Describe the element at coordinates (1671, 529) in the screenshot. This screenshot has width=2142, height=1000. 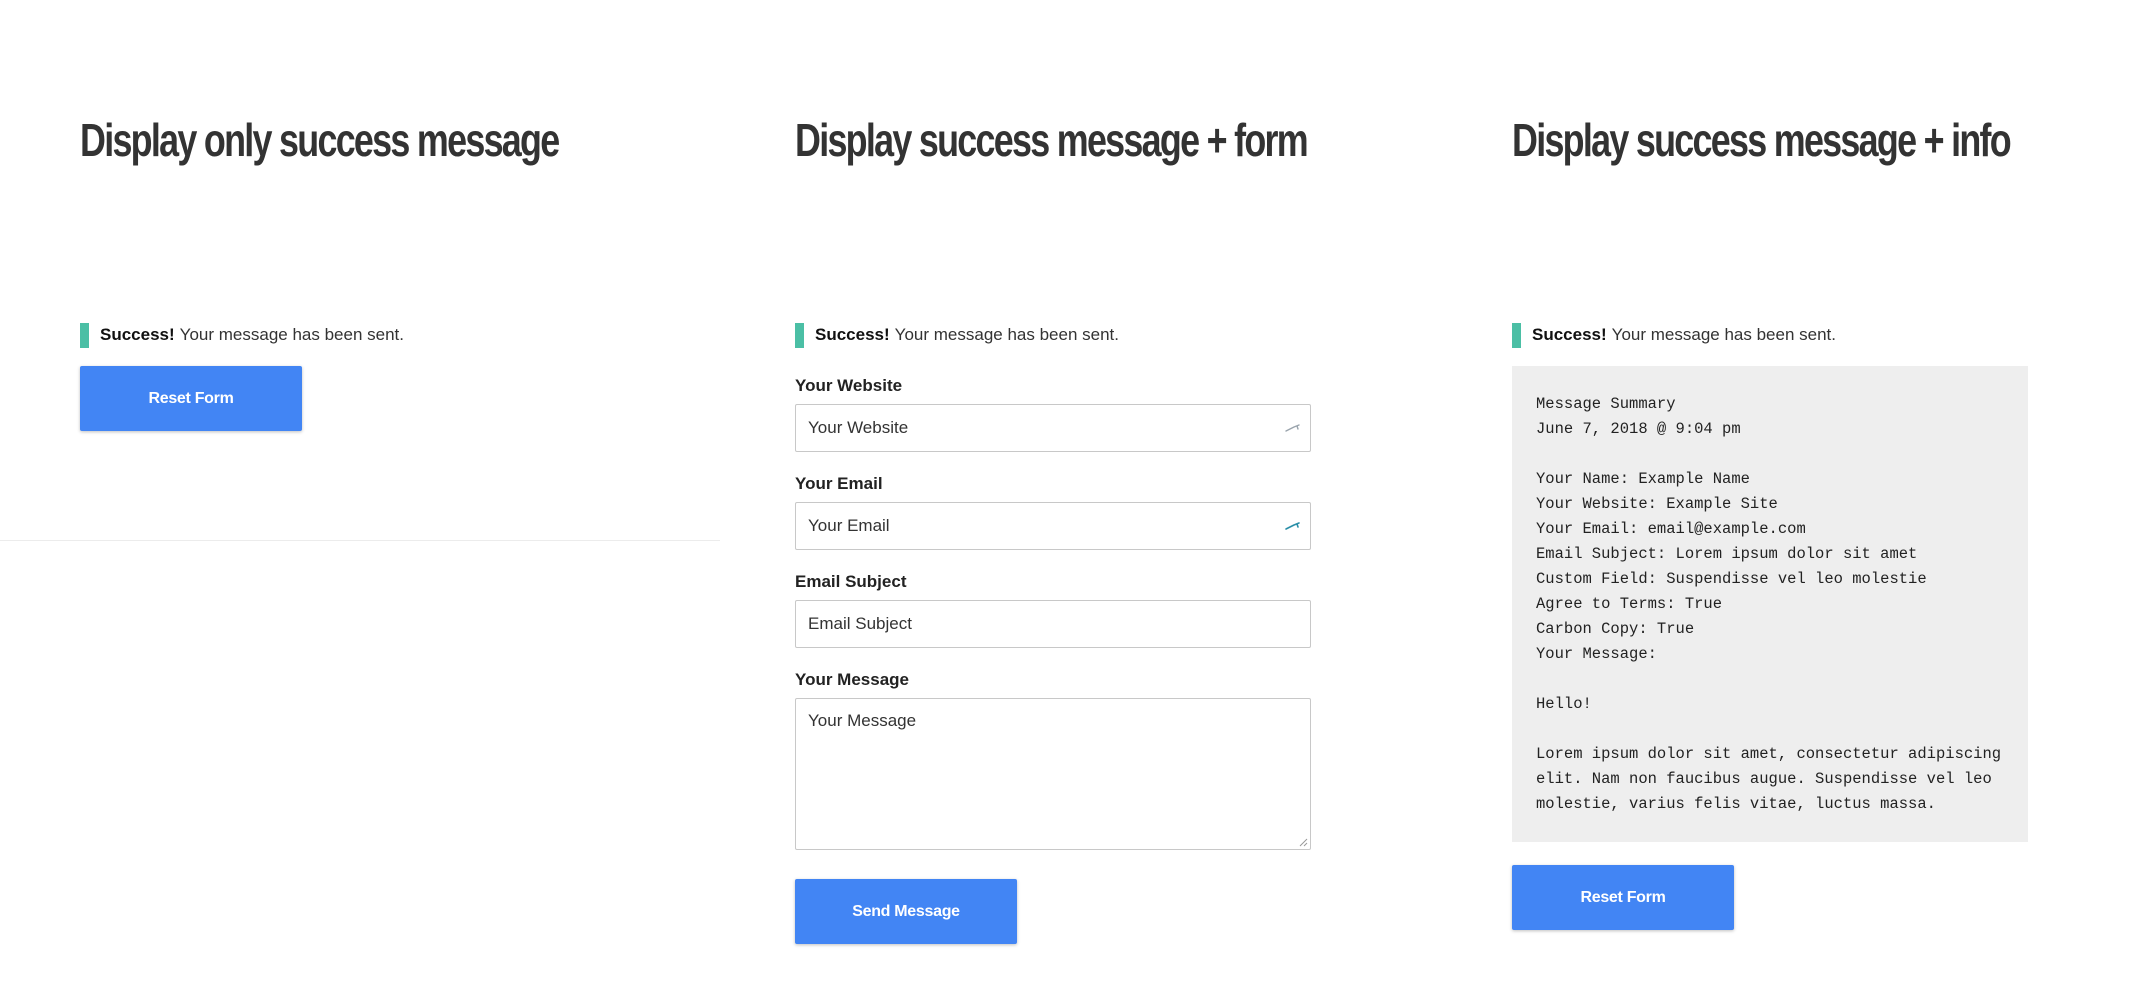
I see `summary-line: Your Email: email@example.com` at that location.